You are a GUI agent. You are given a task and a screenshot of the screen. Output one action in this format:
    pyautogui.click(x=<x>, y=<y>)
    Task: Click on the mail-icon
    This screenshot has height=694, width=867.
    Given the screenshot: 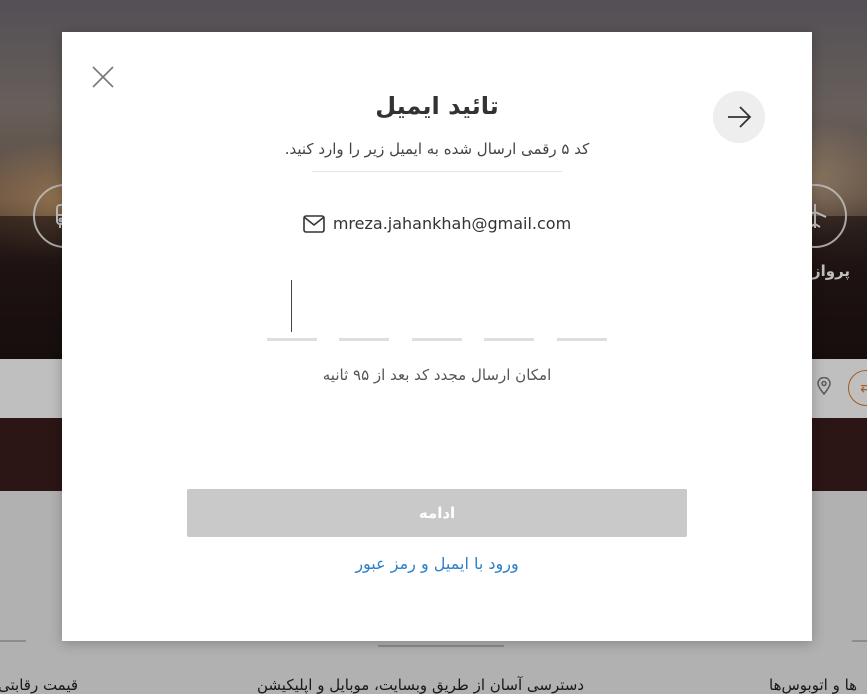 What is the action you would take?
    pyautogui.click(x=314, y=223)
    